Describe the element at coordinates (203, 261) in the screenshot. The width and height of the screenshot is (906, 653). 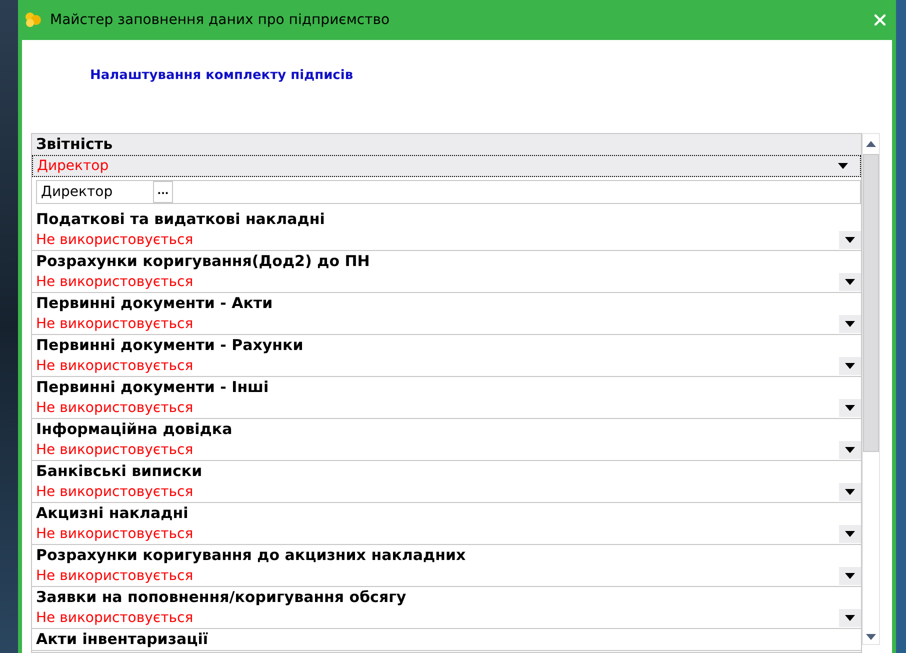
I see `group-title: Розрахунки коригування(Дод2) до ПН` at that location.